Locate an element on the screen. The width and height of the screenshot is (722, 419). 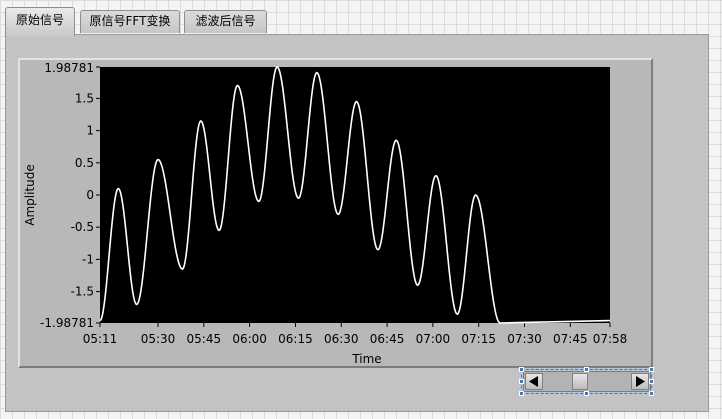
x-tick-label: 07:30 is located at coordinates (524, 339).